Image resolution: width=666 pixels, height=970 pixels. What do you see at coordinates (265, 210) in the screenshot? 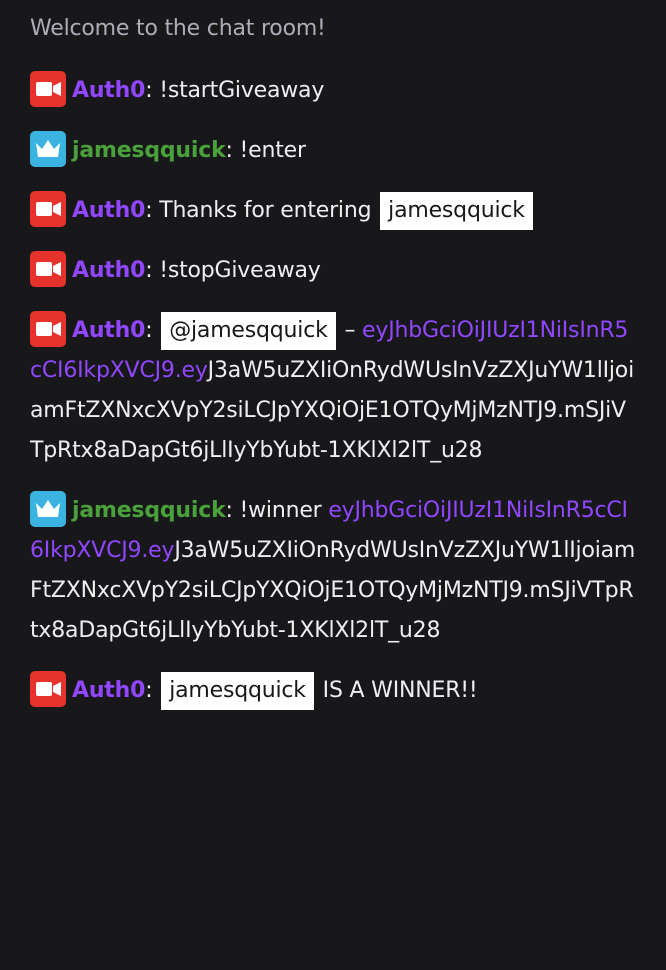
I see `message-text: Thanks for entering` at bounding box center [265, 210].